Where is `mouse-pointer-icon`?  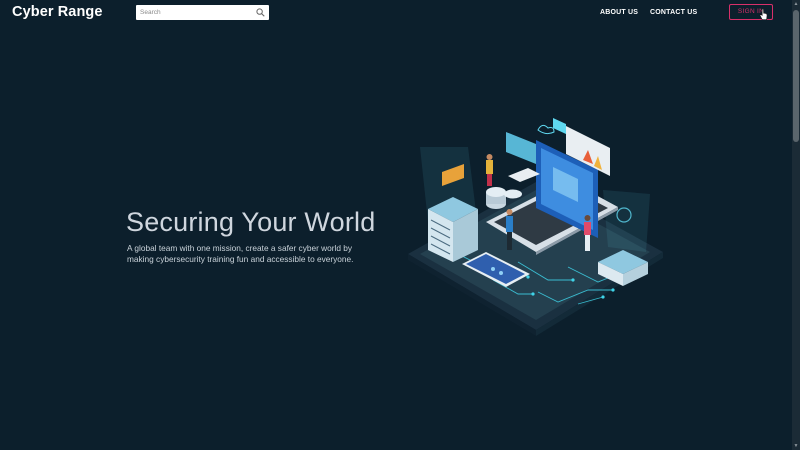 mouse-pointer-icon is located at coordinates (763, 14).